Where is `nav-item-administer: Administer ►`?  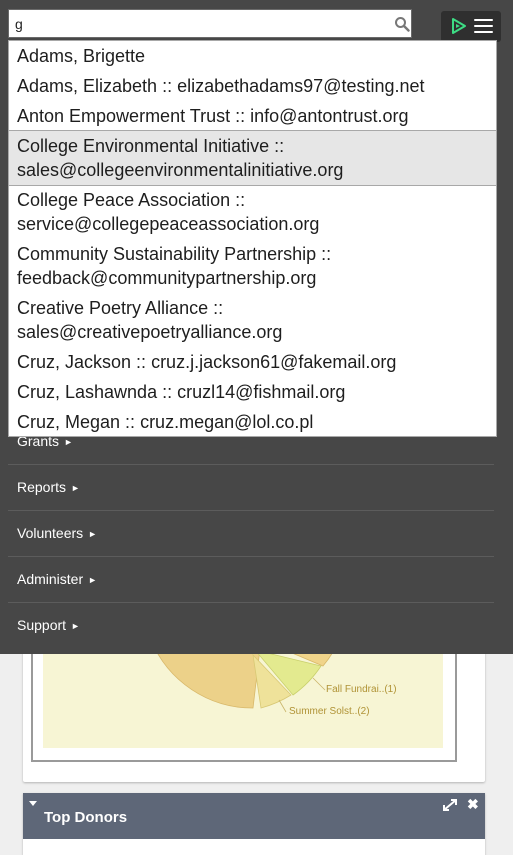
nav-item-administer: Administer ► is located at coordinates (251, 579).